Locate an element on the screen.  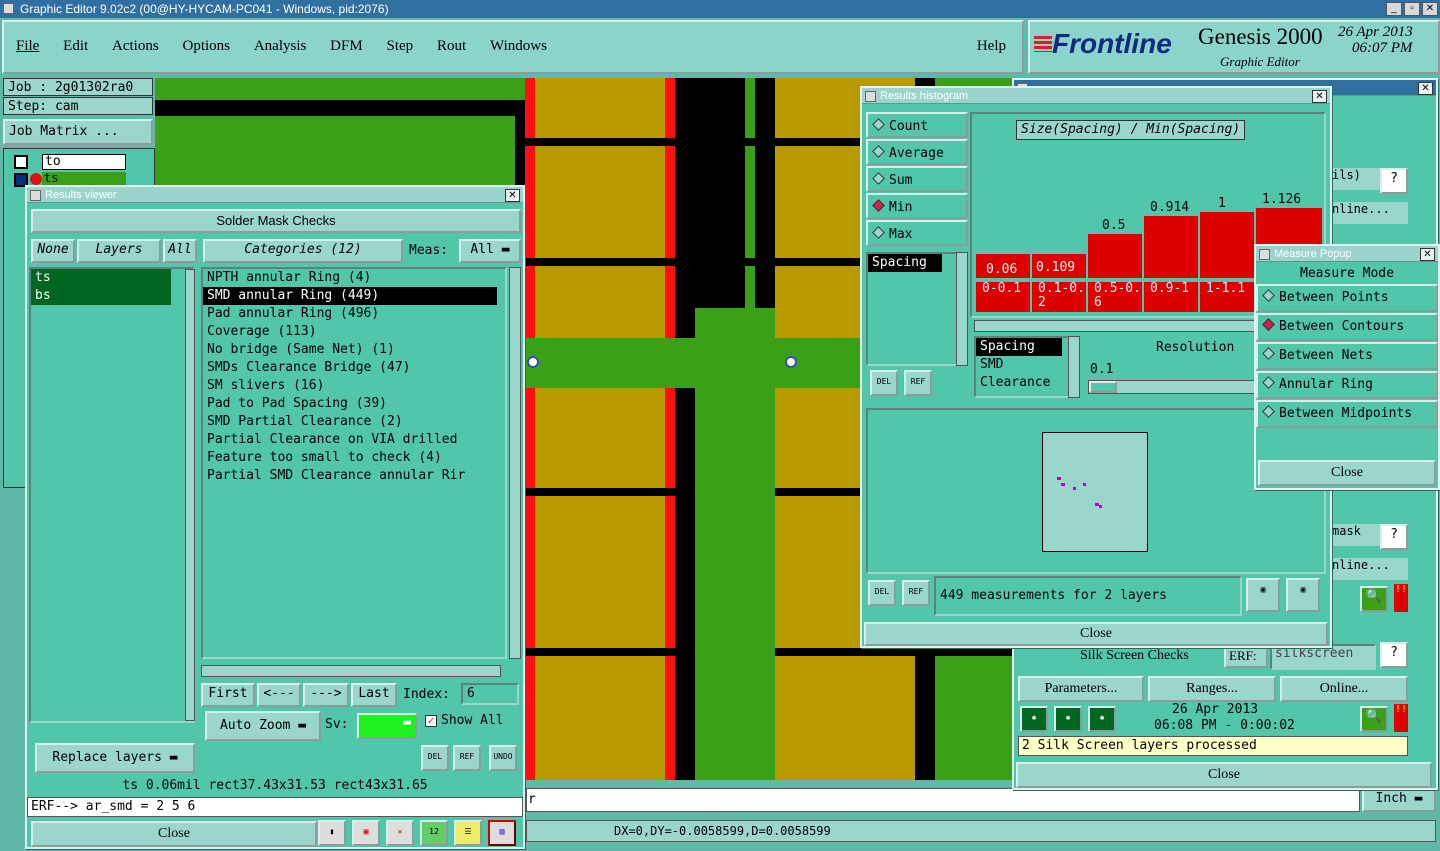
list-item: Feature too small to check (4) is located at coordinates (354, 458).